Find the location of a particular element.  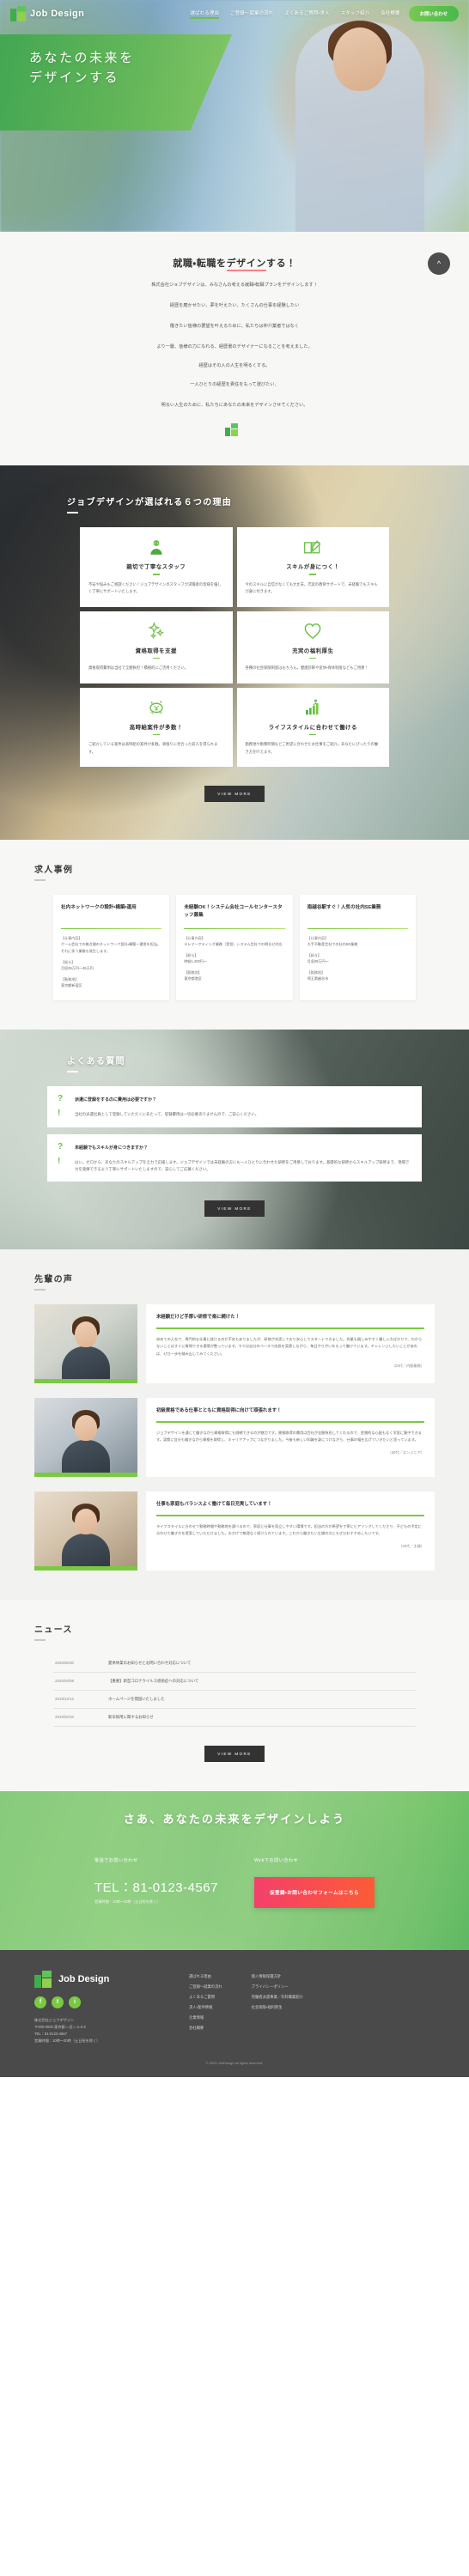

nav-item-company: 会社概要 is located at coordinates (390, 14).